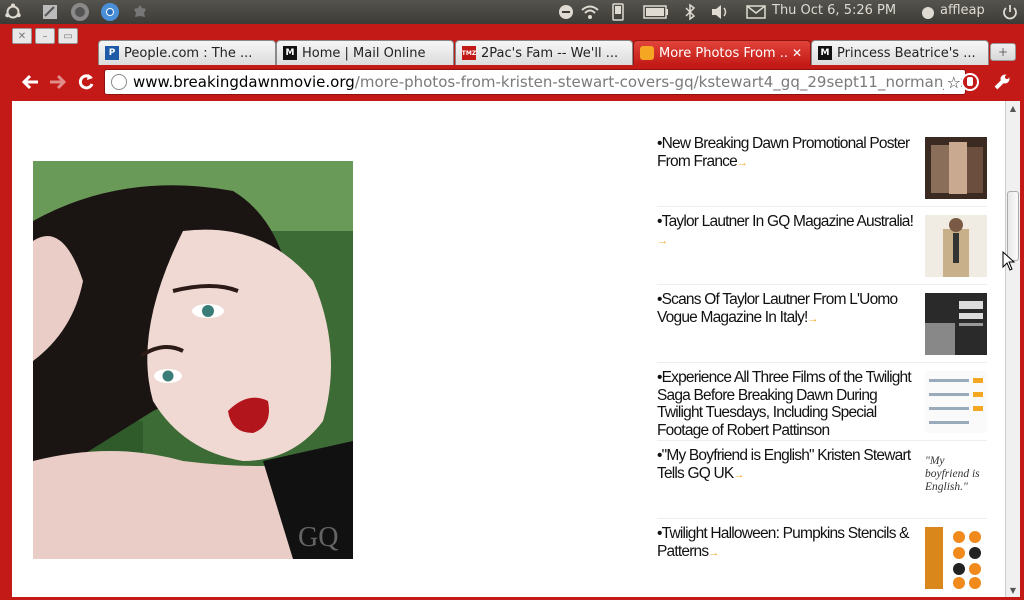 The height and width of the screenshot is (600, 1024). What do you see at coordinates (80, 12) in the screenshot?
I see `firefox-icon` at bounding box center [80, 12].